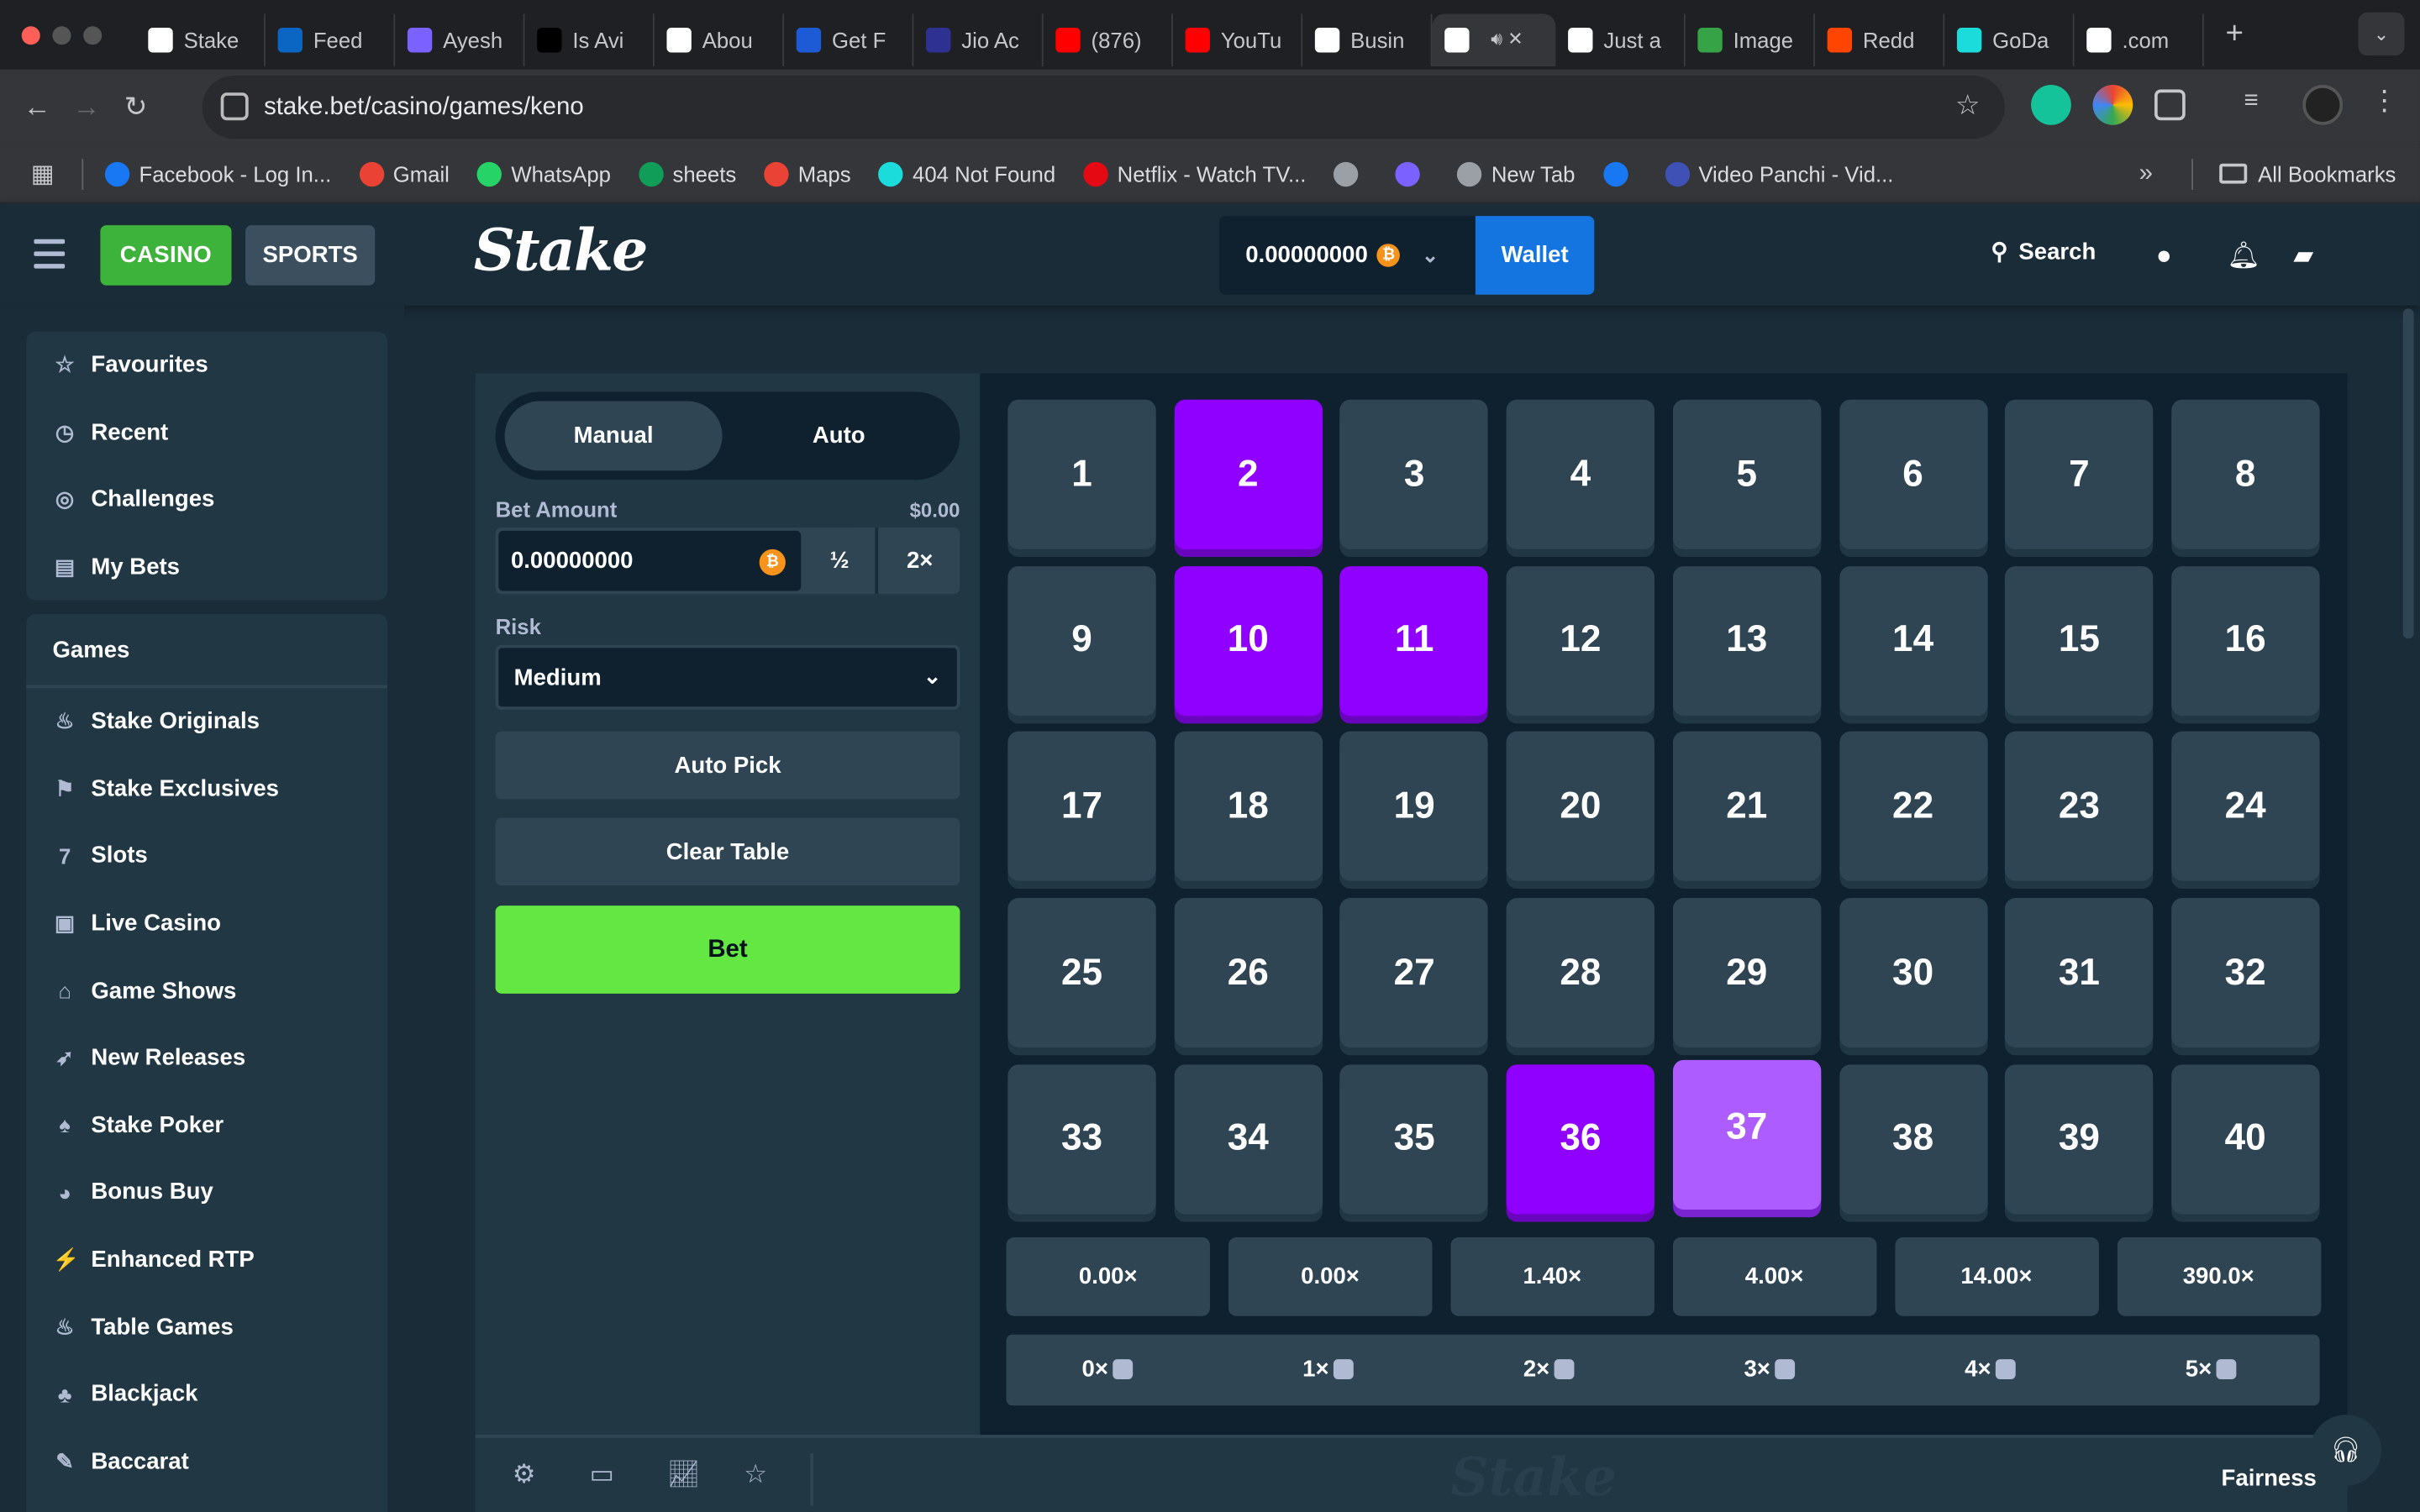 This screenshot has height=1512, width=2420. I want to click on sports-tab-button: SPORTS, so click(310, 255).